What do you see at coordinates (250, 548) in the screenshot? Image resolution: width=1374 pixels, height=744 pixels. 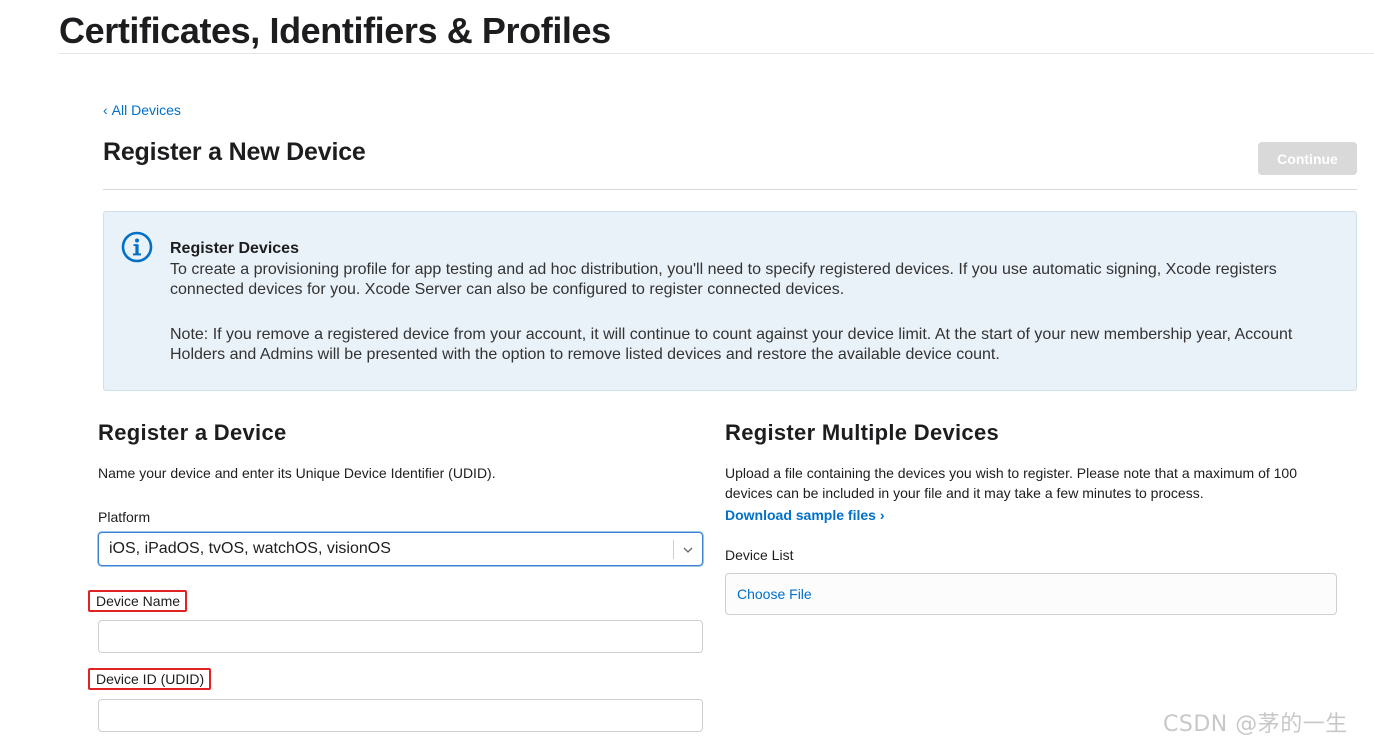 I see `platform-selected-value: iOS, iPadOS, tvOS, watchOS, visionOS` at bounding box center [250, 548].